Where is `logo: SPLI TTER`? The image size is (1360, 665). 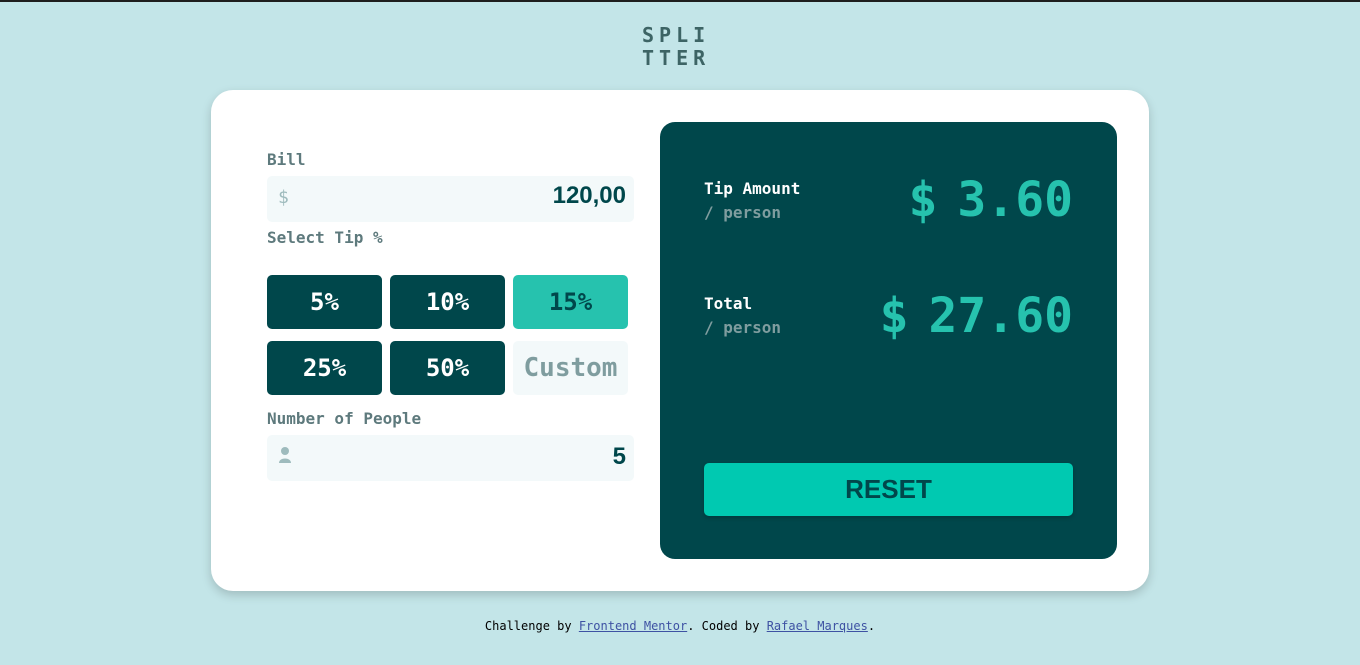
logo: SPLI TTER is located at coordinates (682, 47).